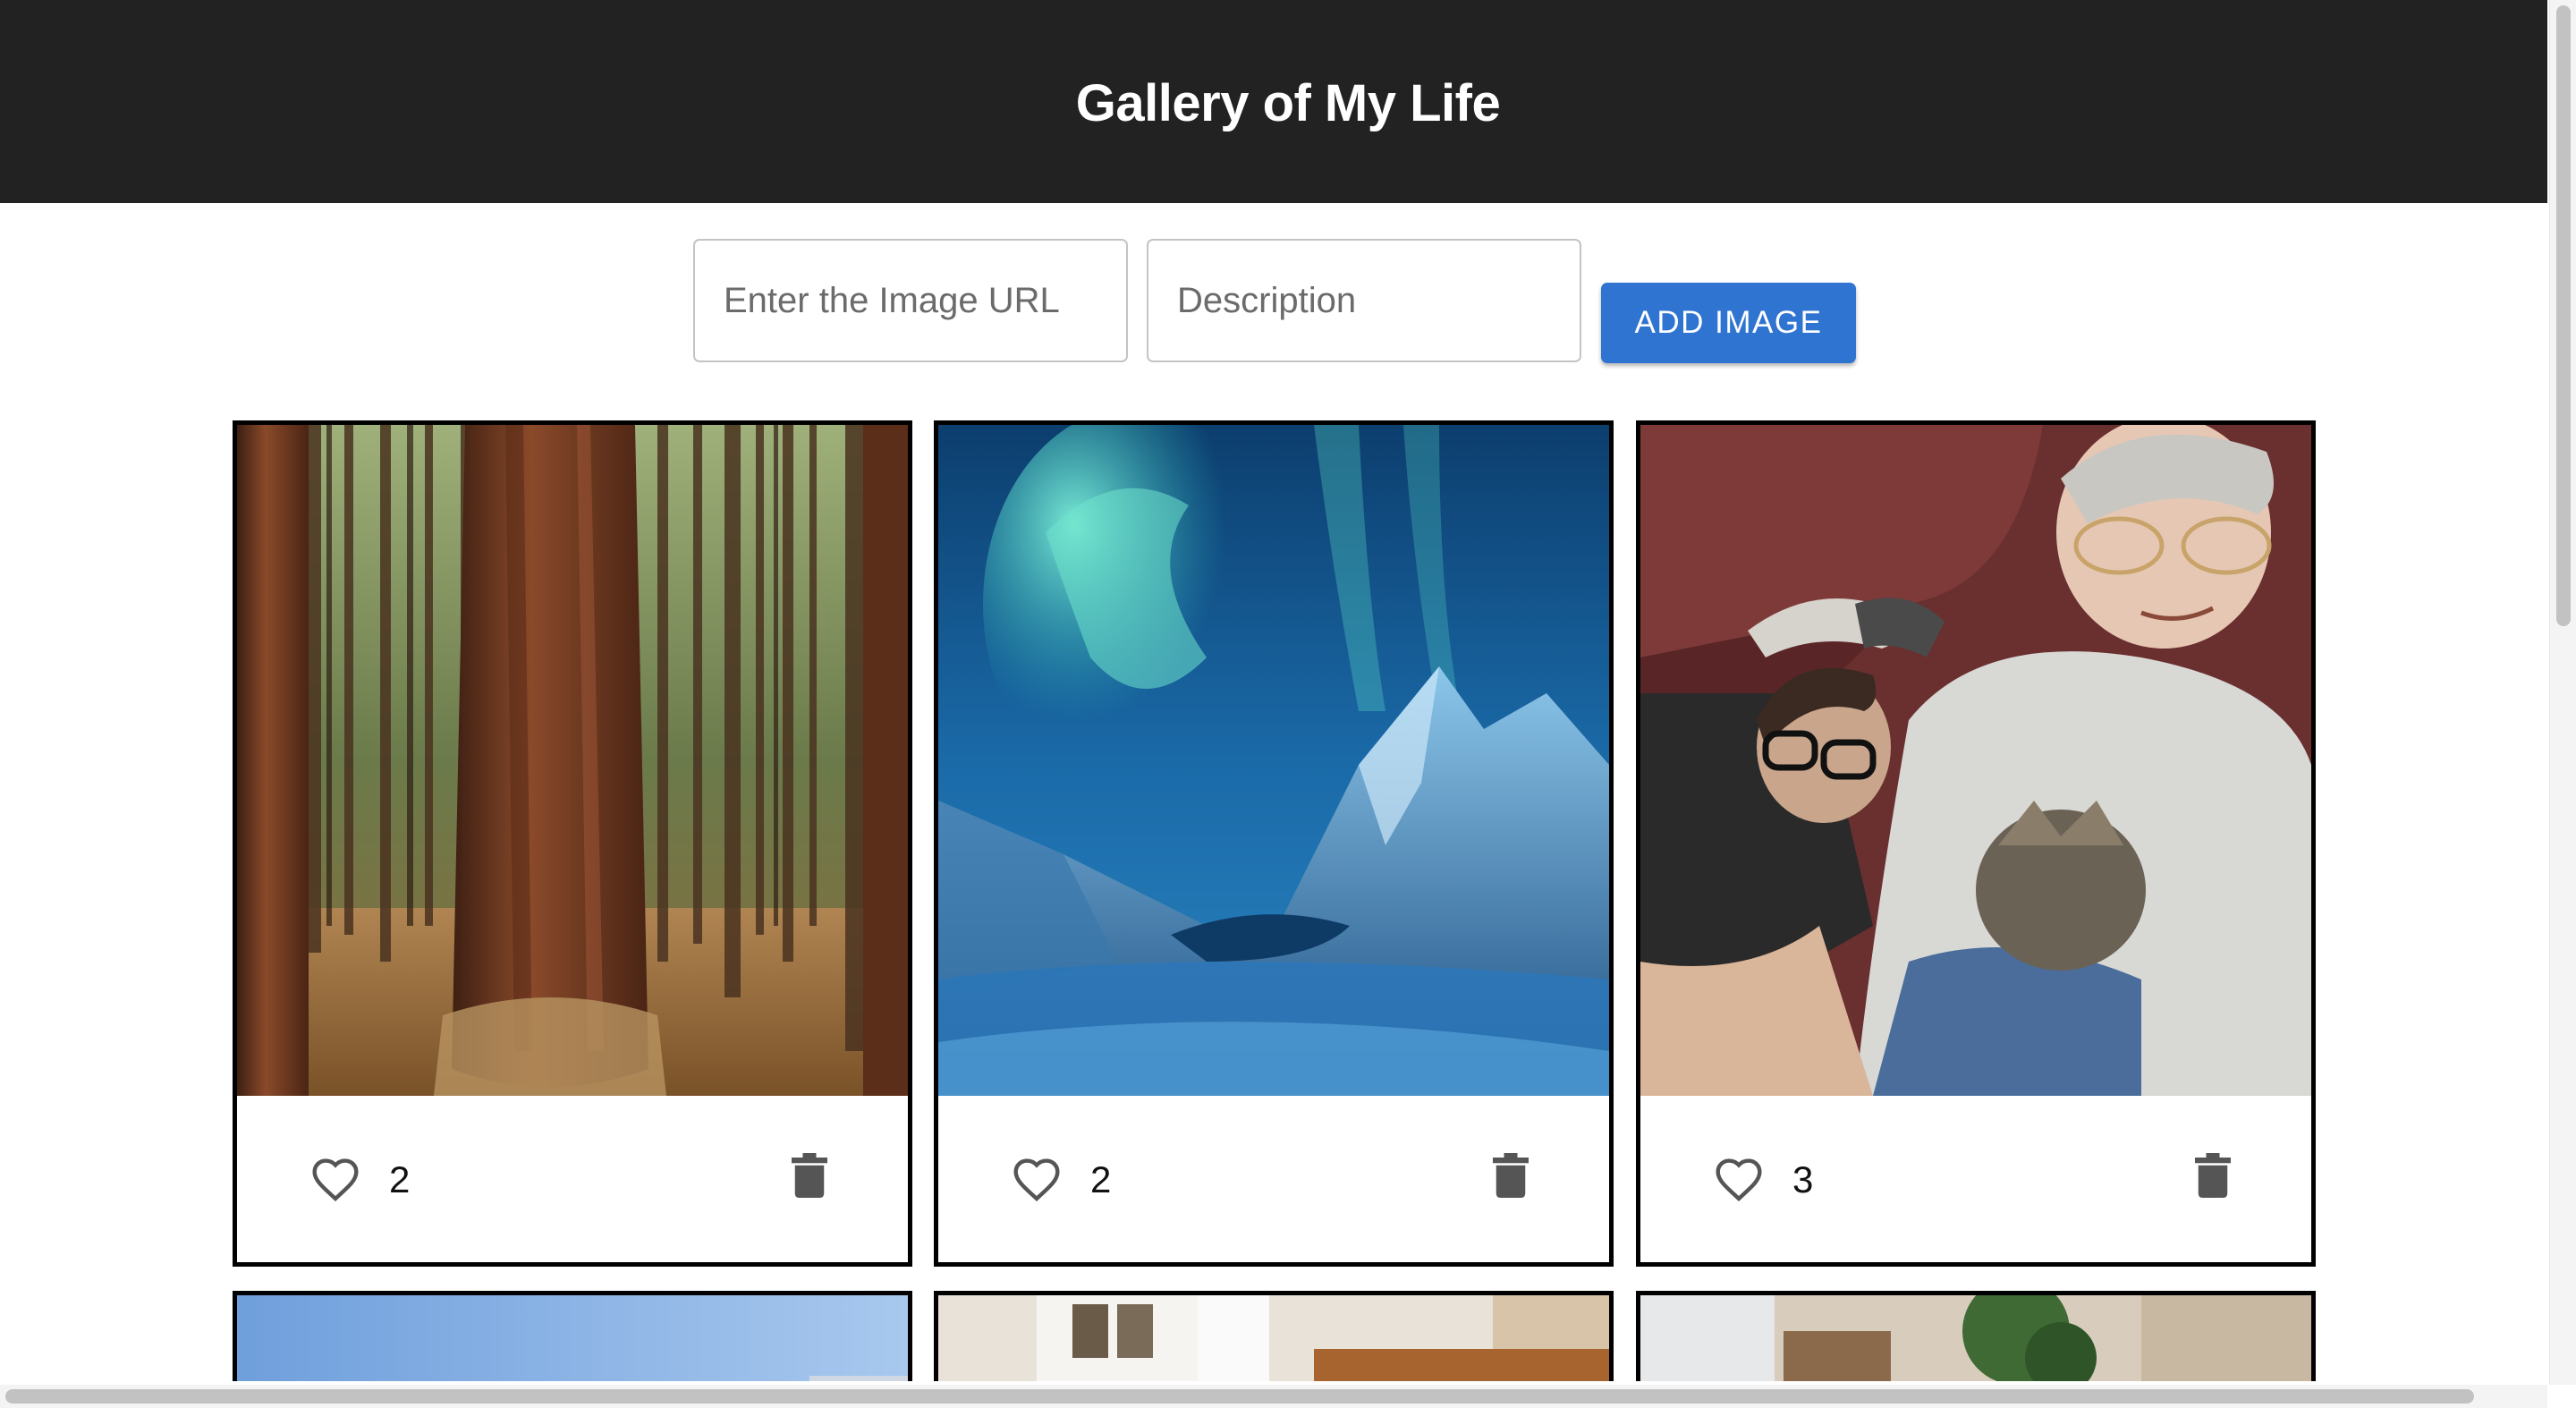  I want to click on gallery-image-forest, so click(572, 760).